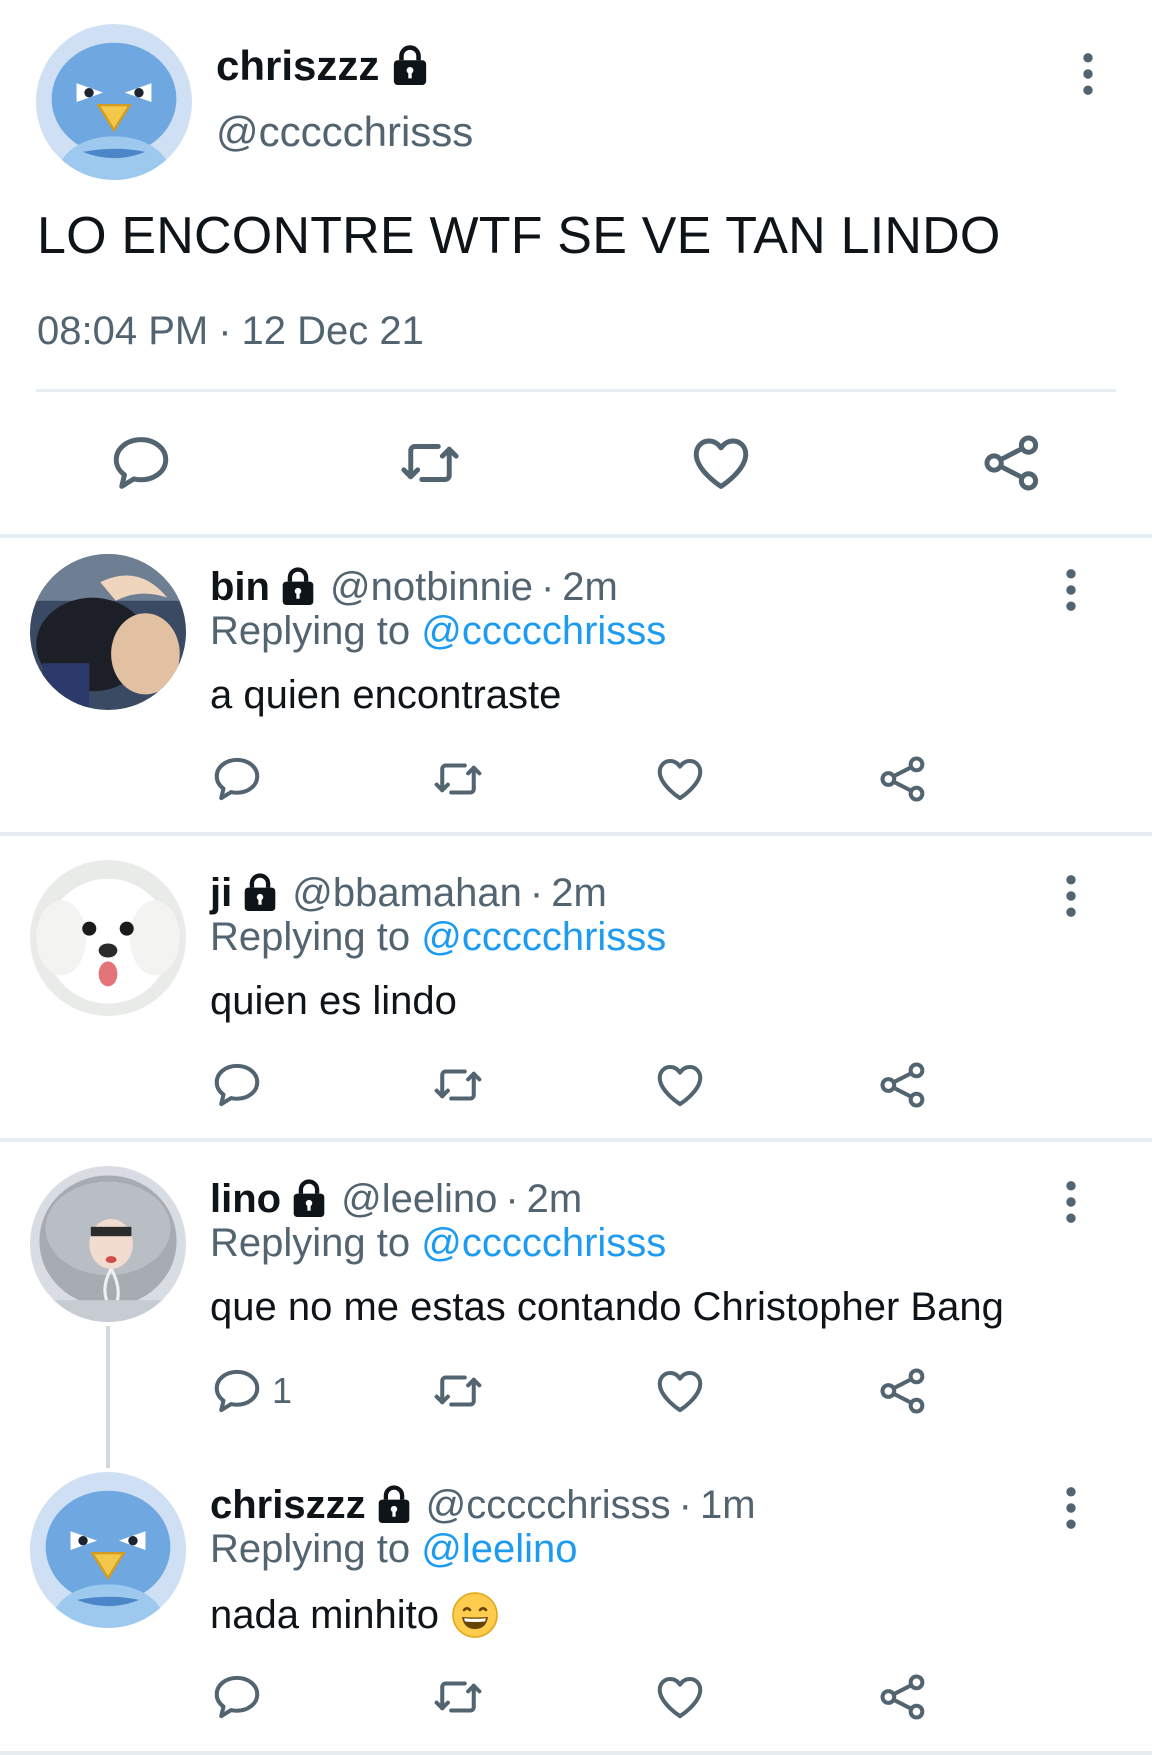 The width and height of the screenshot is (1152, 1755). What do you see at coordinates (499, 1549) in the screenshot?
I see `mention-link: @leelino` at bounding box center [499, 1549].